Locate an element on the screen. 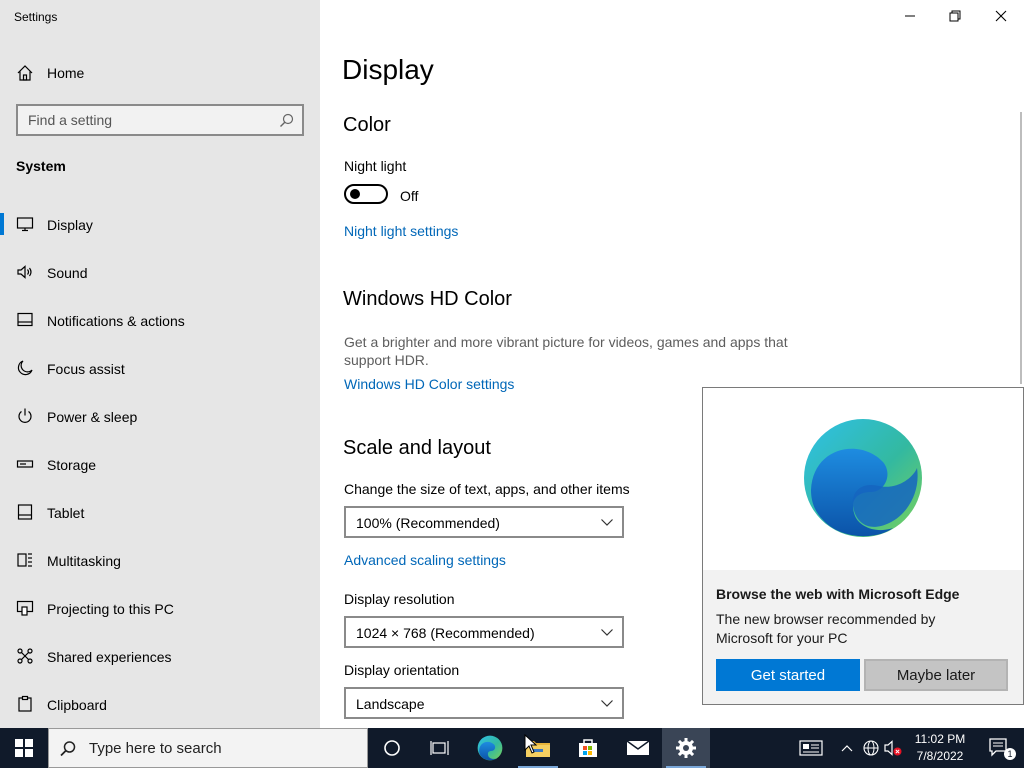  resolution-dropdown-value: 1024 × 768 (Recommended) is located at coordinates (445, 633).